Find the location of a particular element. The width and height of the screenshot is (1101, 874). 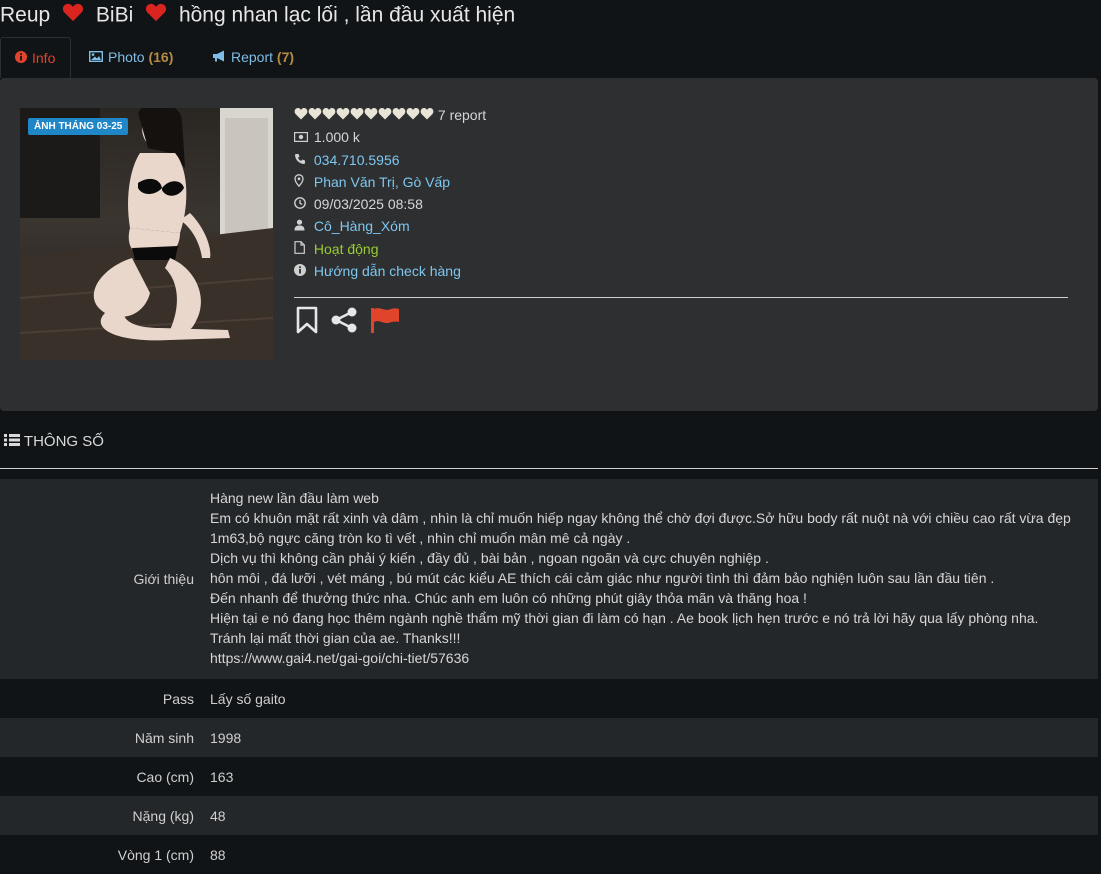

tab-report: Report (7) is located at coordinates (253, 57).